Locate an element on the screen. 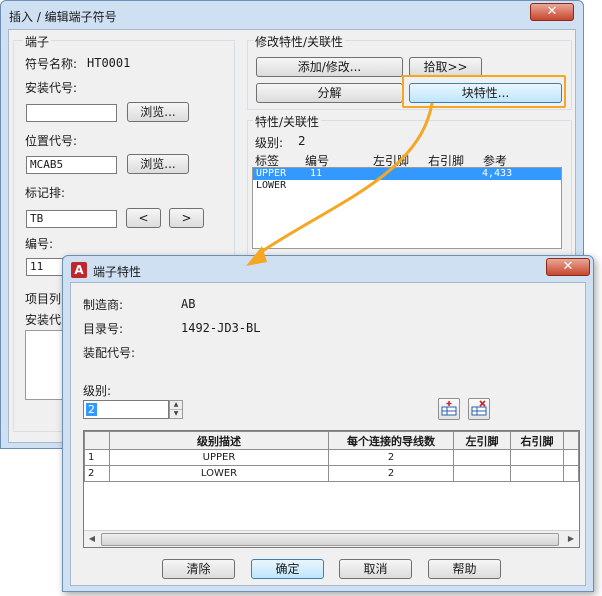 Image resolution: width=602 pixels, height=596 pixels. insert-row-icon is located at coordinates (449, 408).